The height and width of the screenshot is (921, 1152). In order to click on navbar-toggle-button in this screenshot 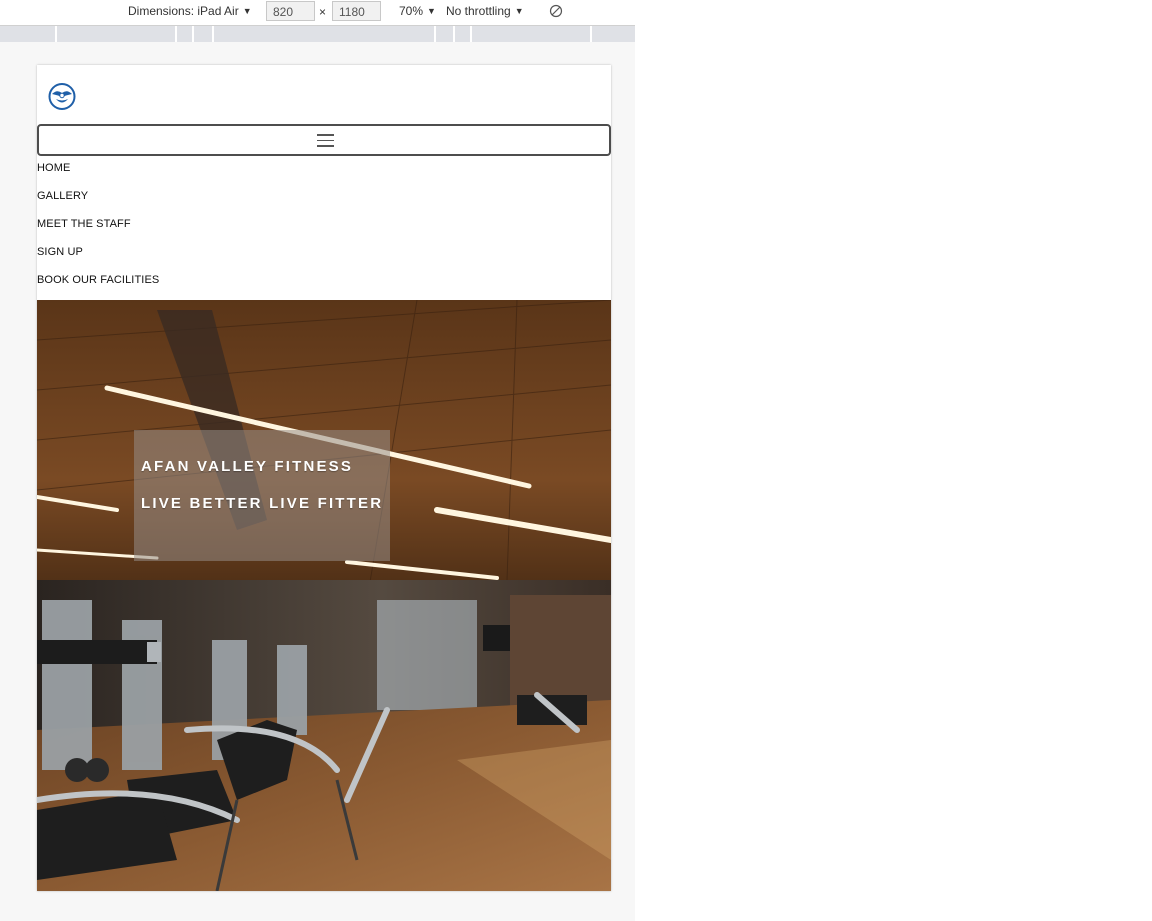, I will do `click(324, 140)`.